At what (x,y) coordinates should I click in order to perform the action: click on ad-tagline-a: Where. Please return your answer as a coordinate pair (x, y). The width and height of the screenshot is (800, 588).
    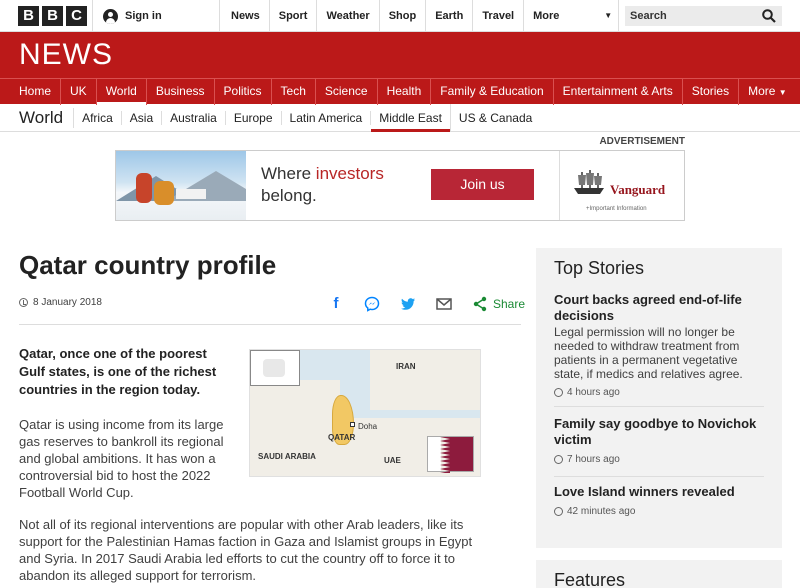
    Looking at the image, I should click on (288, 173).